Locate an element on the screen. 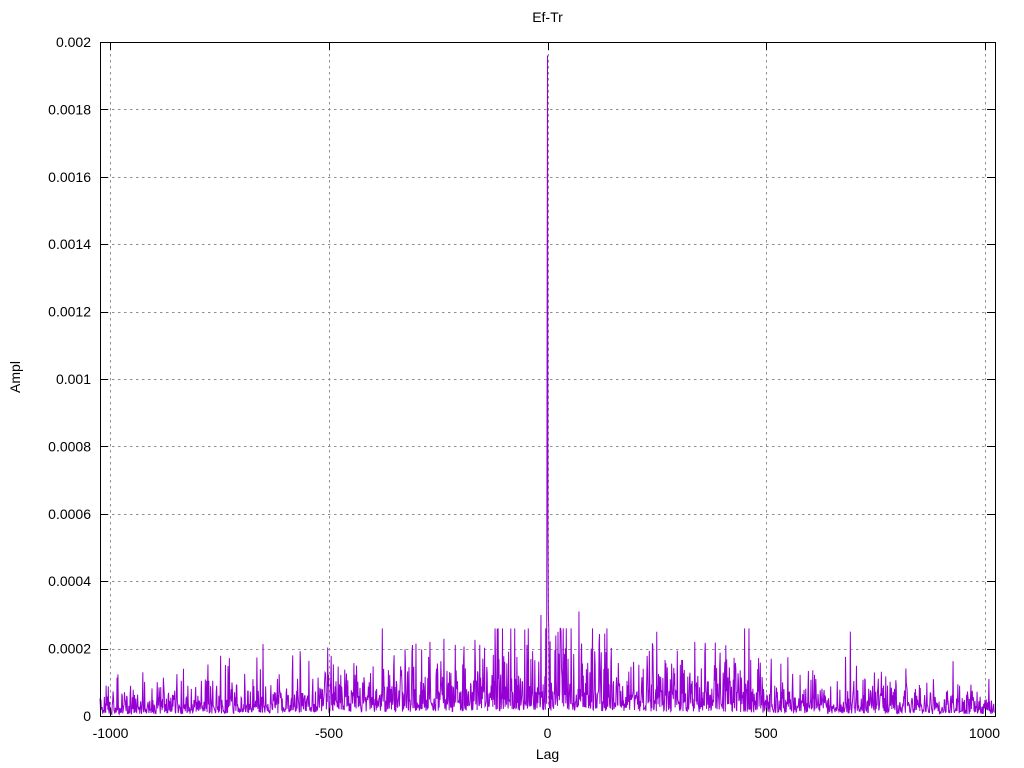  y-tick-label: 0.0002 is located at coordinates (69, 649).